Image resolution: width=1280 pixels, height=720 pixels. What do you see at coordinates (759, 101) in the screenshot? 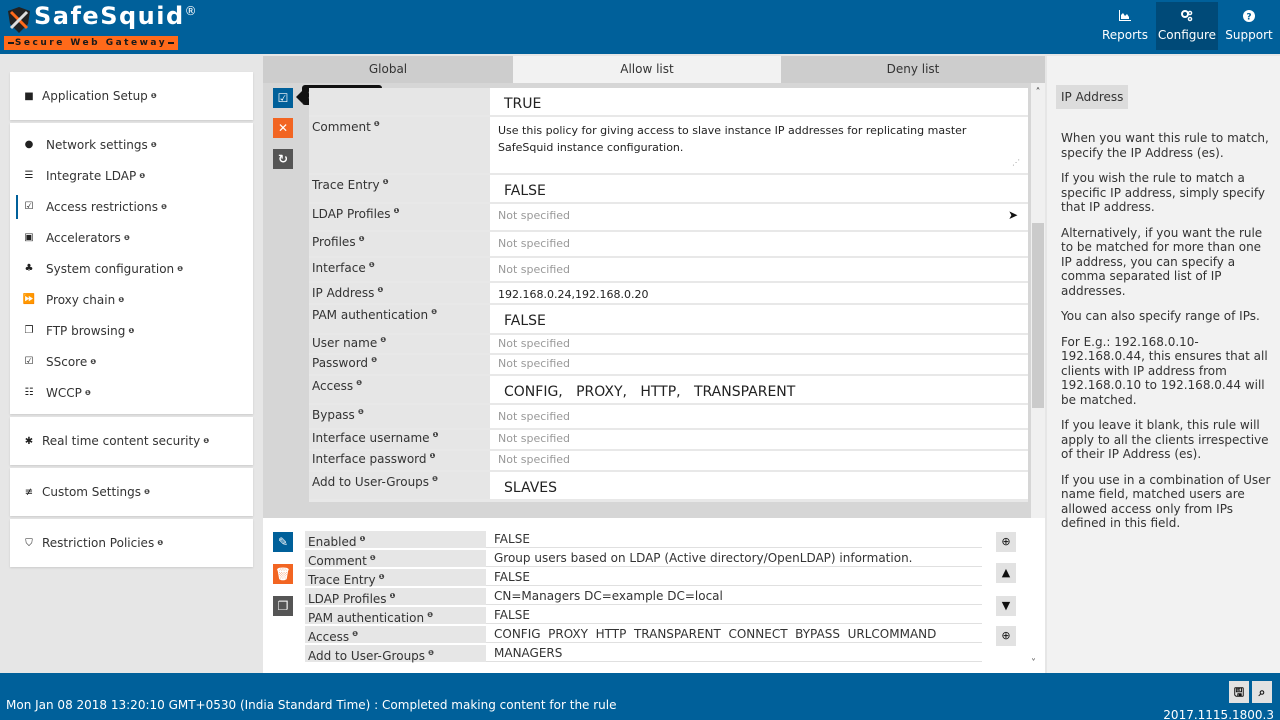
I see `enabled-toggle: TRUE` at bounding box center [759, 101].